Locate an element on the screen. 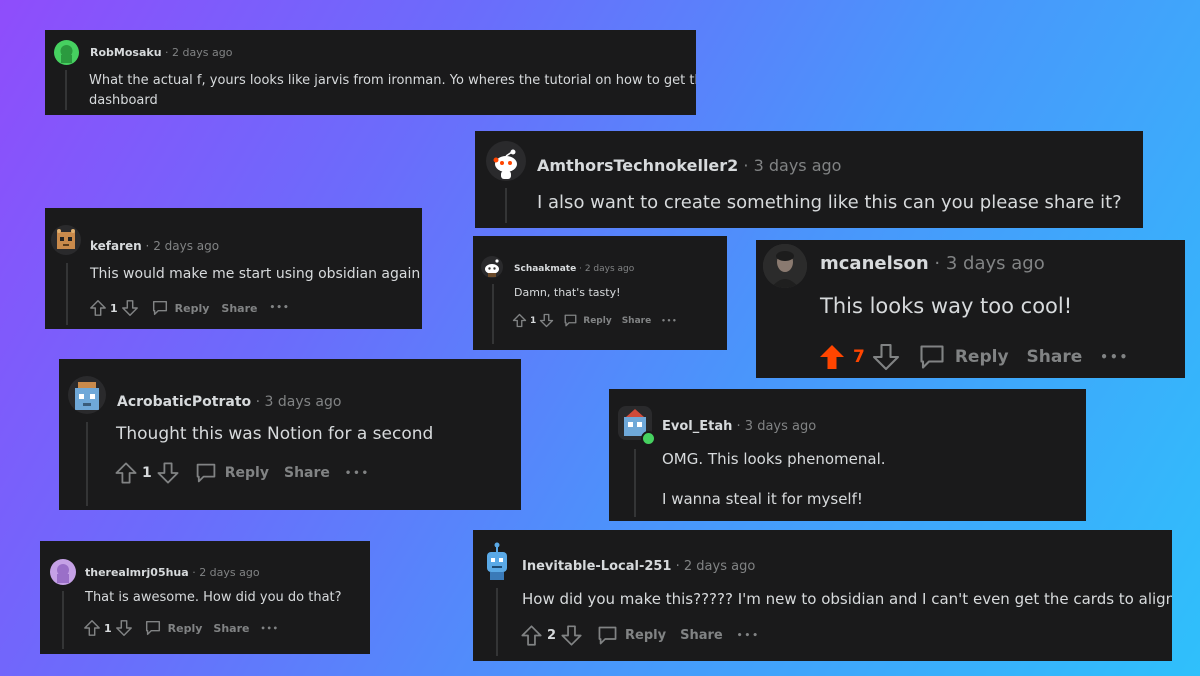 The image size is (1200, 676). comment-actions: 1 Reply Share ••• is located at coordinates (181, 628).